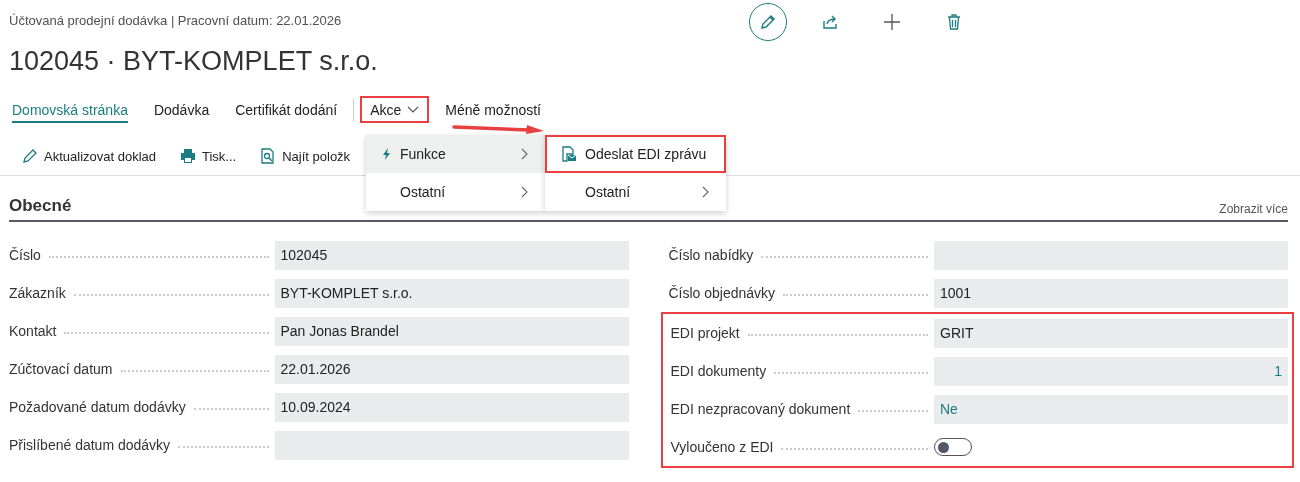  Describe the element at coordinates (705, 333) in the screenshot. I see `field-label: EDI projekt` at that location.